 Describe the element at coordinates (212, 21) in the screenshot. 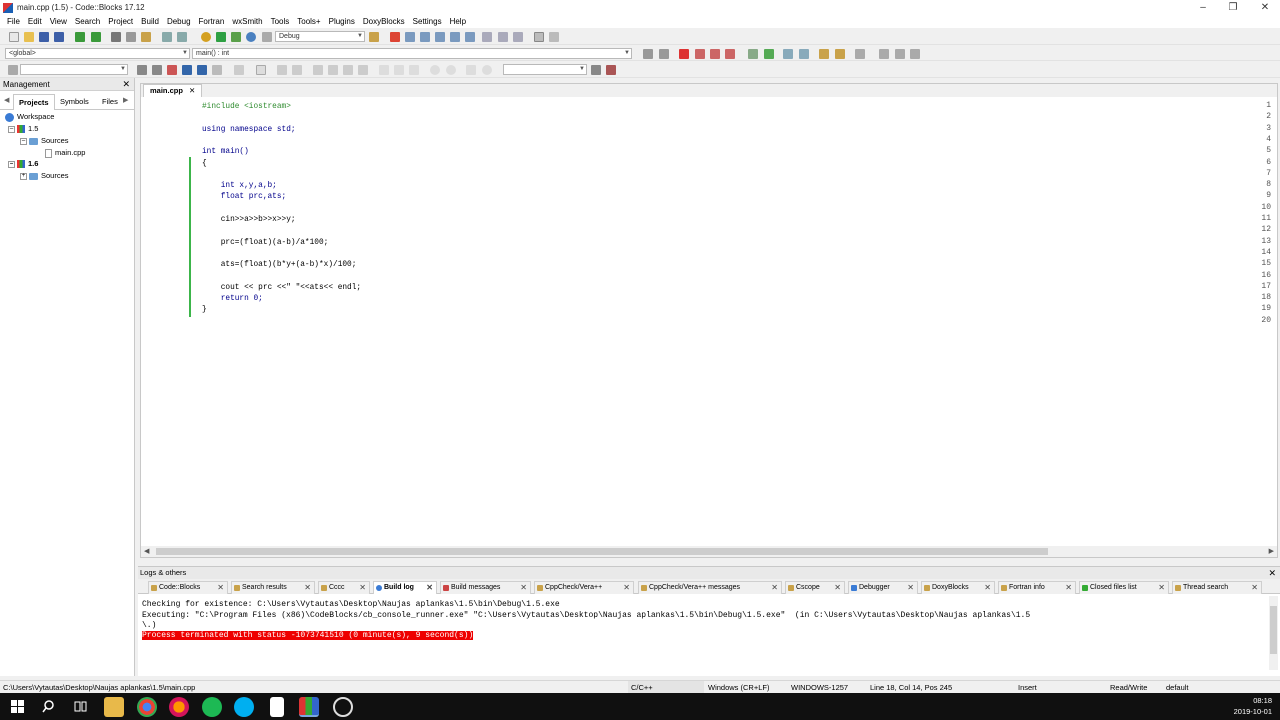

I see `menu-fortran: Fortran` at that location.